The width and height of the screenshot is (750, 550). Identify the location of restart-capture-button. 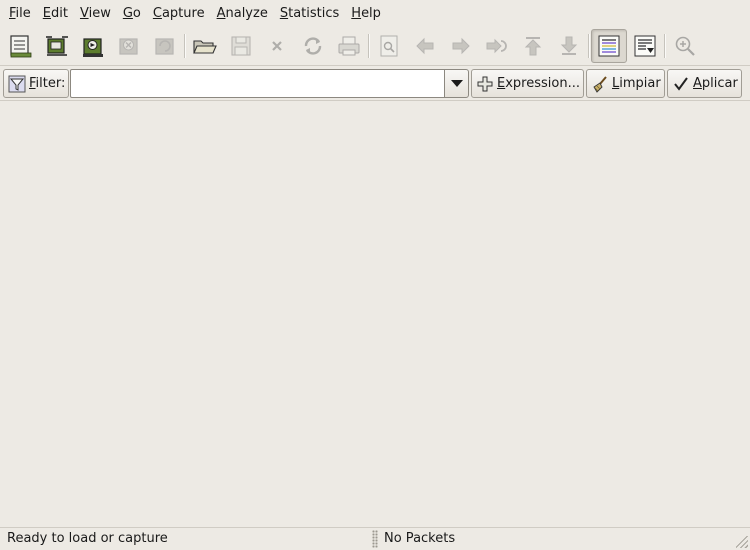
(165, 46).